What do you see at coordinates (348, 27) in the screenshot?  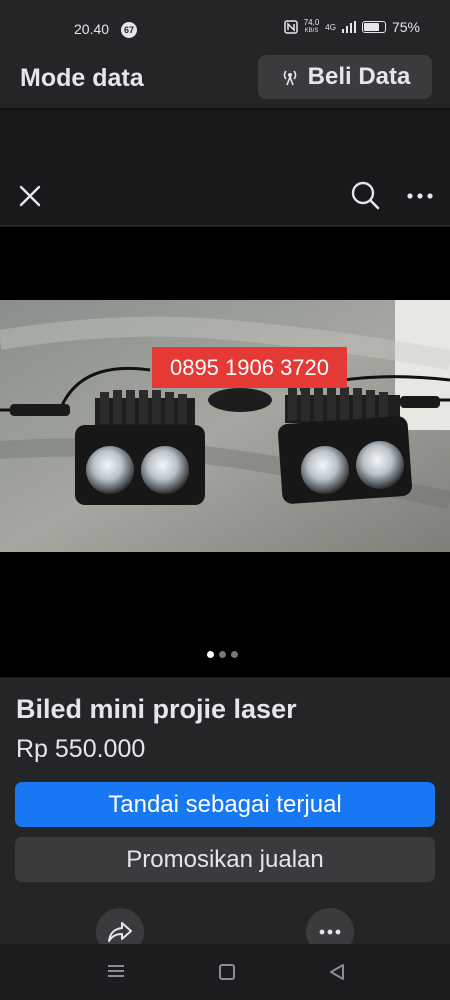 I see `signal-icon` at bounding box center [348, 27].